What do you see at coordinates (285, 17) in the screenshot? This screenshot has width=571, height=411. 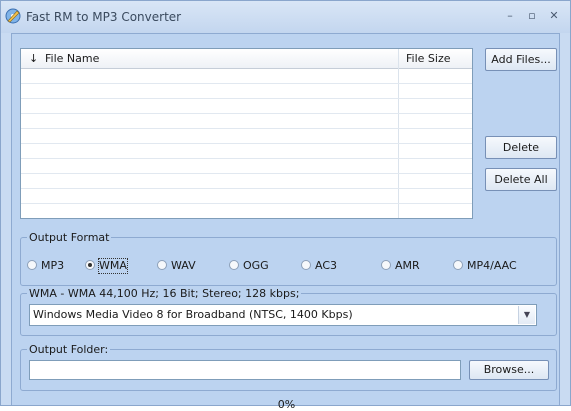 I see `title-bar: Fast RM to MP3 Converter – ▫ ✕` at bounding box center [285, 17].